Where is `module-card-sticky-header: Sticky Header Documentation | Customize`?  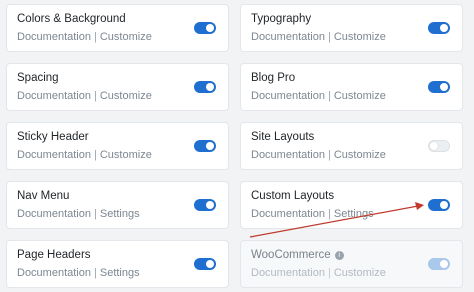
module-card-sticky-header: Sticky Header Documentation | Customize is located at coordinates (117, 146).